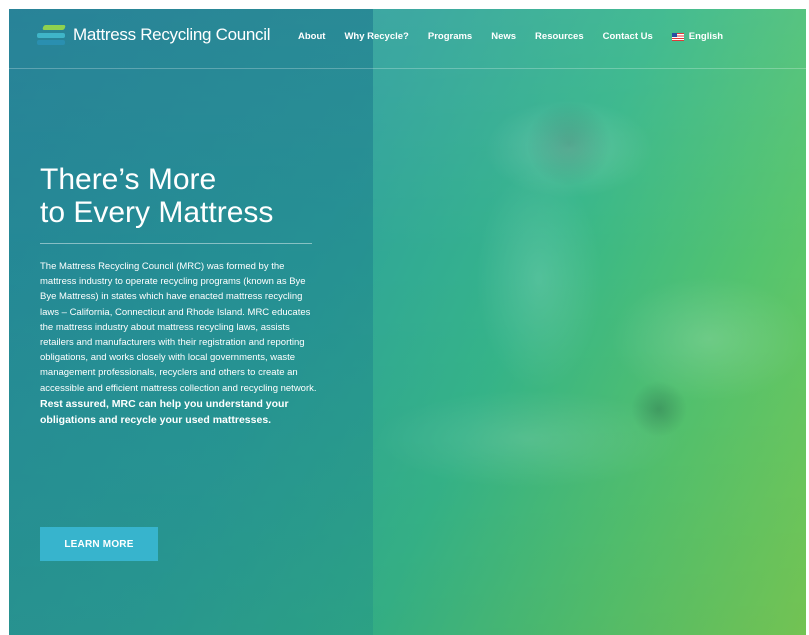  I want to click on hero-title: There’s More to Every Mattress, so click(200, 196).